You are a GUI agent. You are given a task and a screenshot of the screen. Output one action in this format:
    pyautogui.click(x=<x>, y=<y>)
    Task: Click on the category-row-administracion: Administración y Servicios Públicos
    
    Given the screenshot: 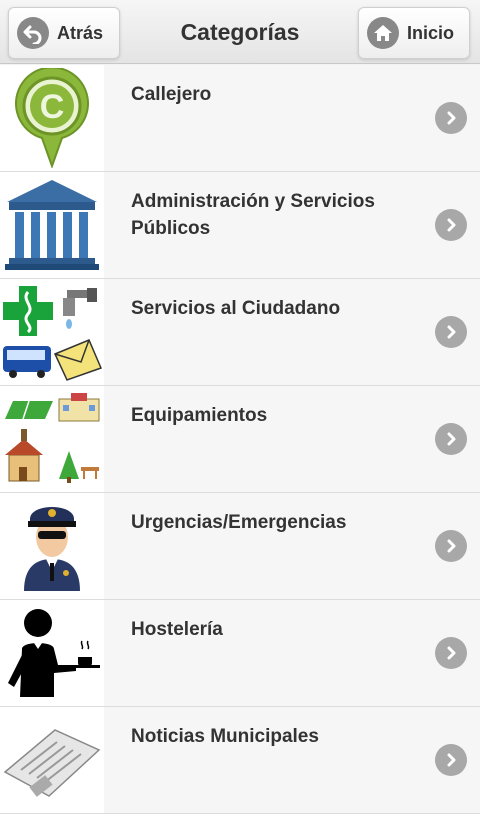 What is the action you would take?
    pyautogui.click(x=240, y=225)
    